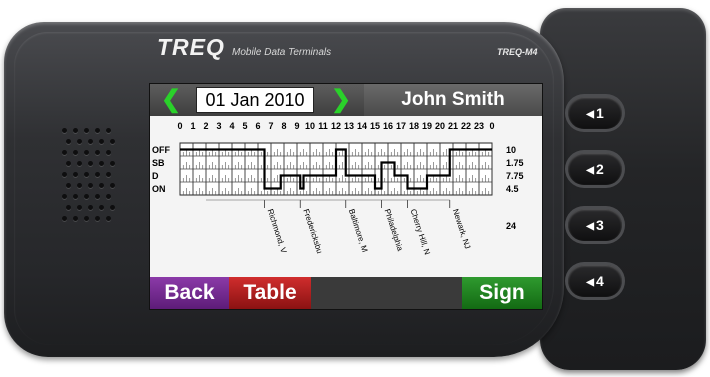  I want to click on hour-label: 9, so click(296, 126).